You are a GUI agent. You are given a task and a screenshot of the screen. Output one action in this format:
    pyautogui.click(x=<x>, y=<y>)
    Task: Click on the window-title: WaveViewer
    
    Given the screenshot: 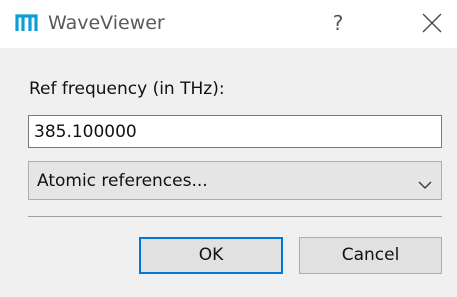 What is the action you would take?
    pyautogui.click(x=106, y=23)
    